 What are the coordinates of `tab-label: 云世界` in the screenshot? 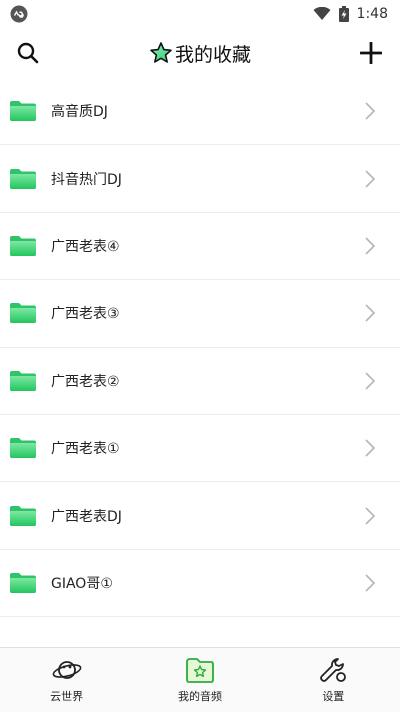 It's located at (67, 696).